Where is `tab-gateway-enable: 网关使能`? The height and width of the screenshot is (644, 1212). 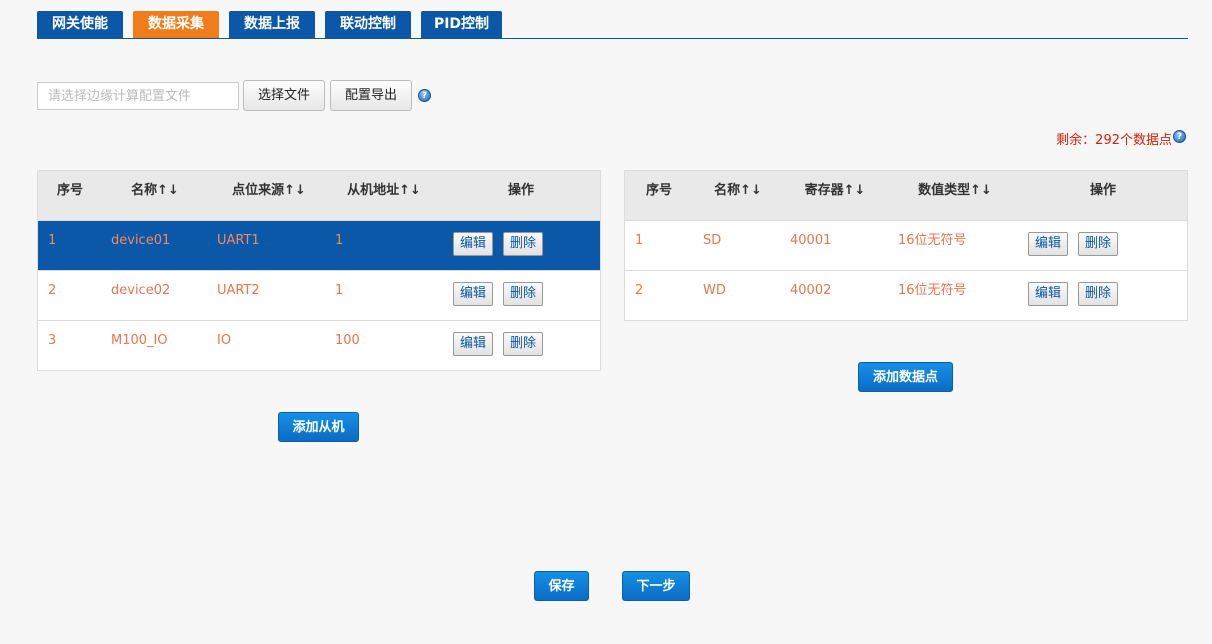 tab-gateway-enable: 网关使能 is located at coordinates (80, 24).